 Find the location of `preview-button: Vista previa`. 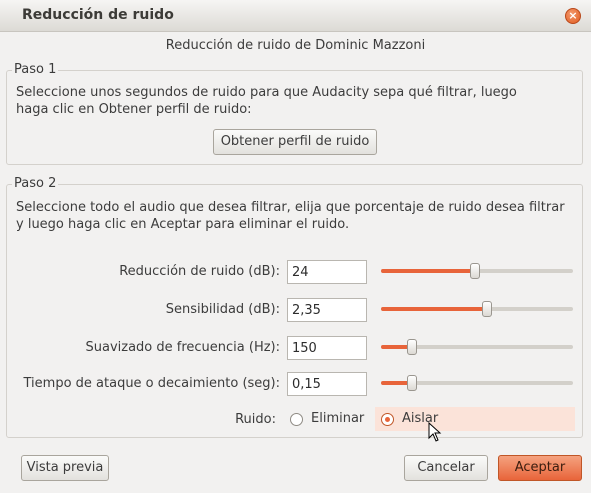

preview-button: Vista previa is located at coordinates (65, 468).